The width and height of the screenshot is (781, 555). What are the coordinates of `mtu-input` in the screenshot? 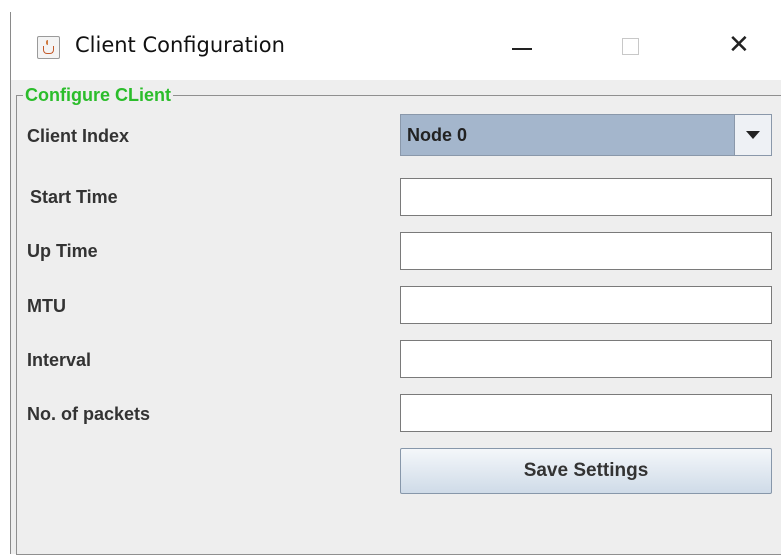 It's located at (586, 305).